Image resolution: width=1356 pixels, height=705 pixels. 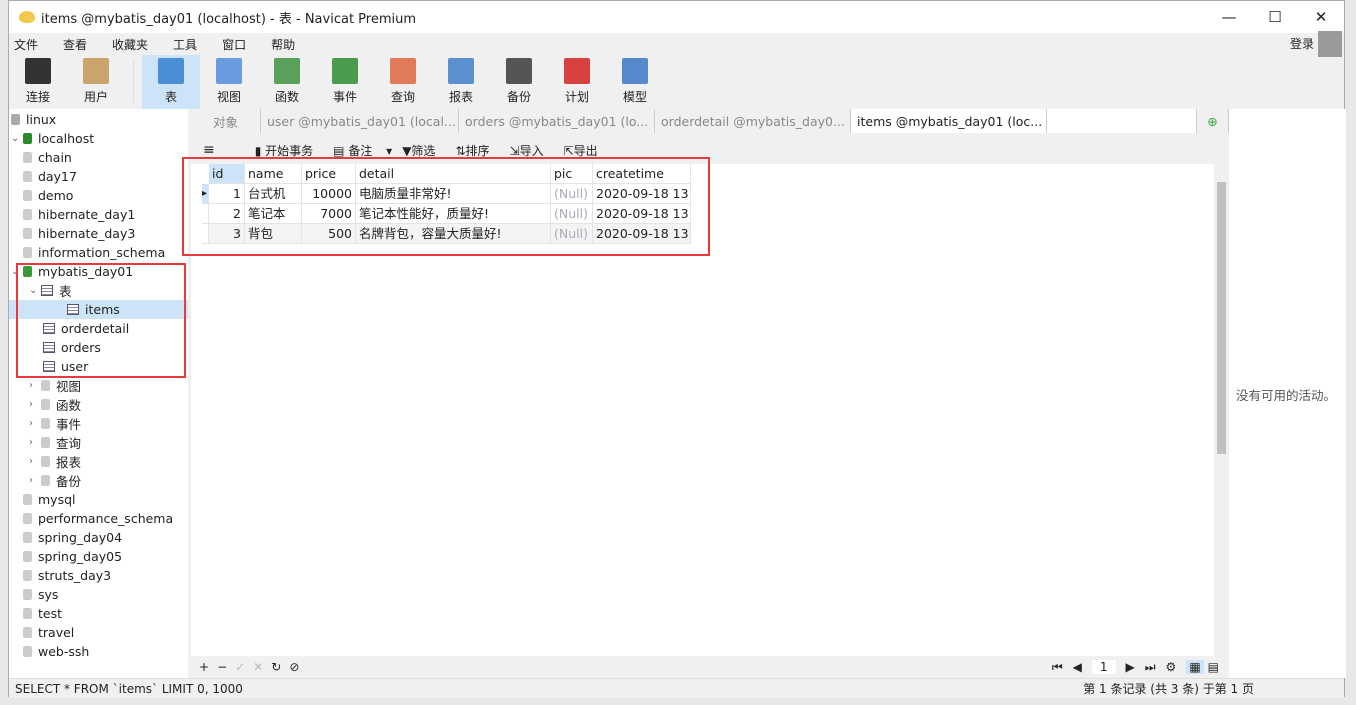 What do you see at coordinates (171, 71) in the screenshot?
I see `table-icon` at bounding box center [171, 71].